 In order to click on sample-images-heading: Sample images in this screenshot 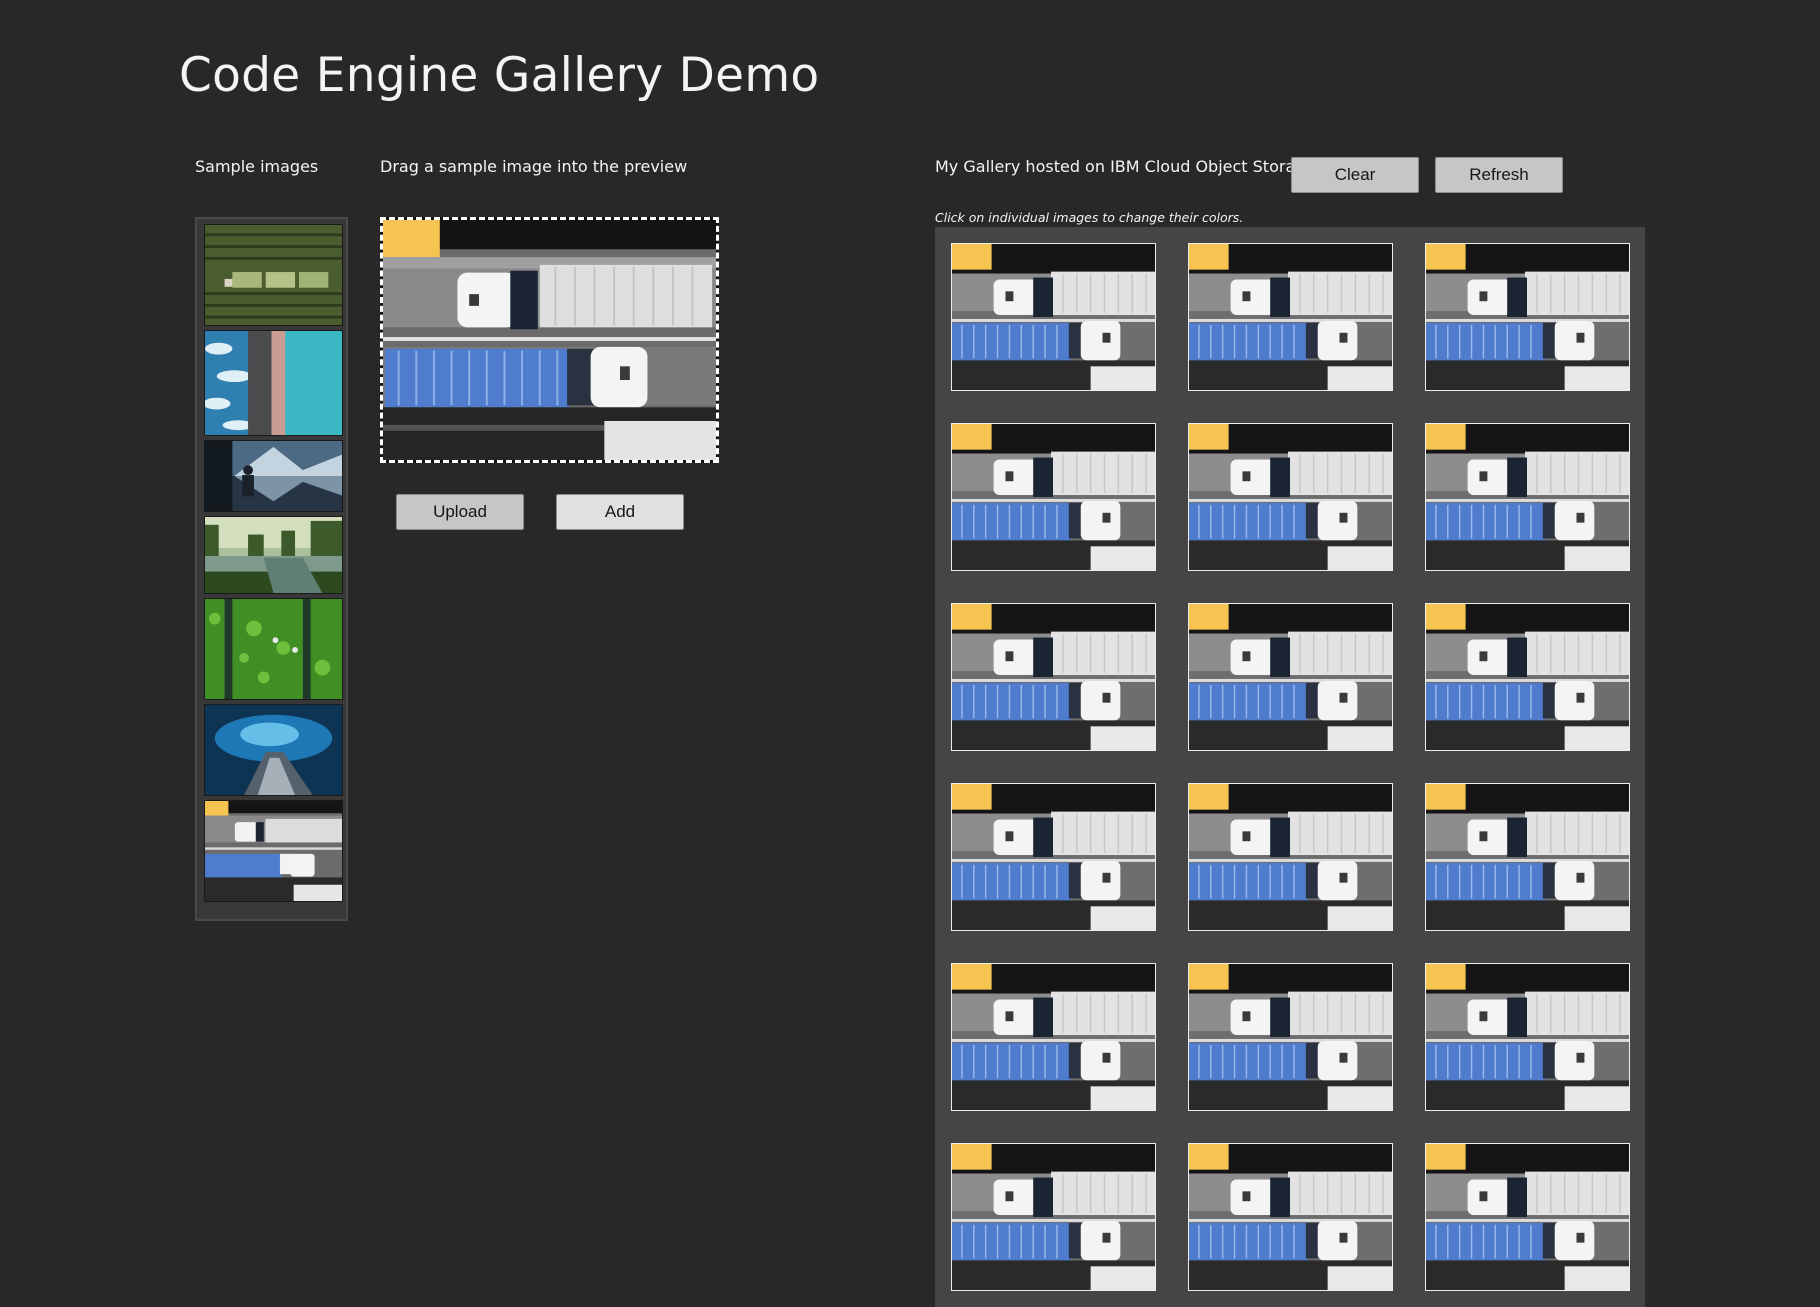, I will do `click(257, 166)`.